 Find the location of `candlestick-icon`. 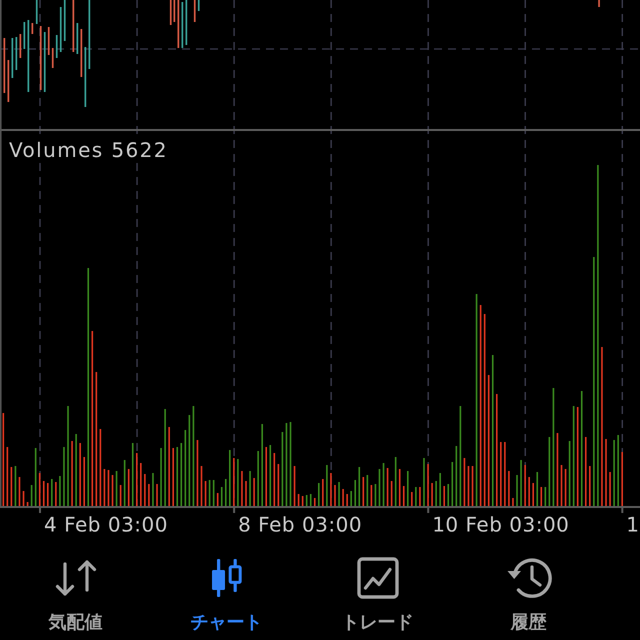

candlestick-icon is located at coordinates (226, 578).